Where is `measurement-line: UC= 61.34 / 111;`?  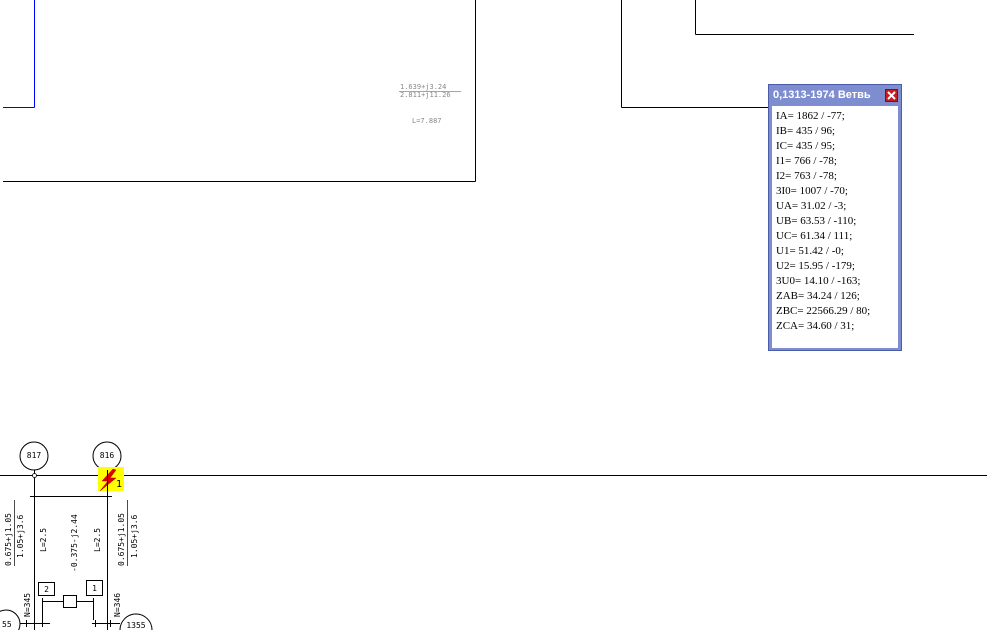 measurement-line: UC= 61.34 / 111; is located at coordinates (814, 236).